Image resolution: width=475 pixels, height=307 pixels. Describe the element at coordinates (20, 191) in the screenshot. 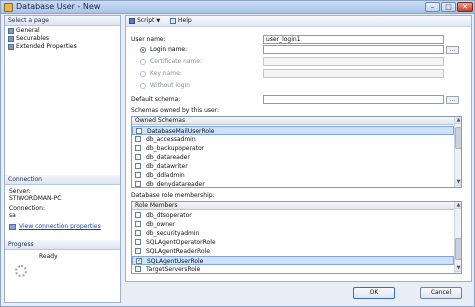

I see `server-label: Server:` at that location.